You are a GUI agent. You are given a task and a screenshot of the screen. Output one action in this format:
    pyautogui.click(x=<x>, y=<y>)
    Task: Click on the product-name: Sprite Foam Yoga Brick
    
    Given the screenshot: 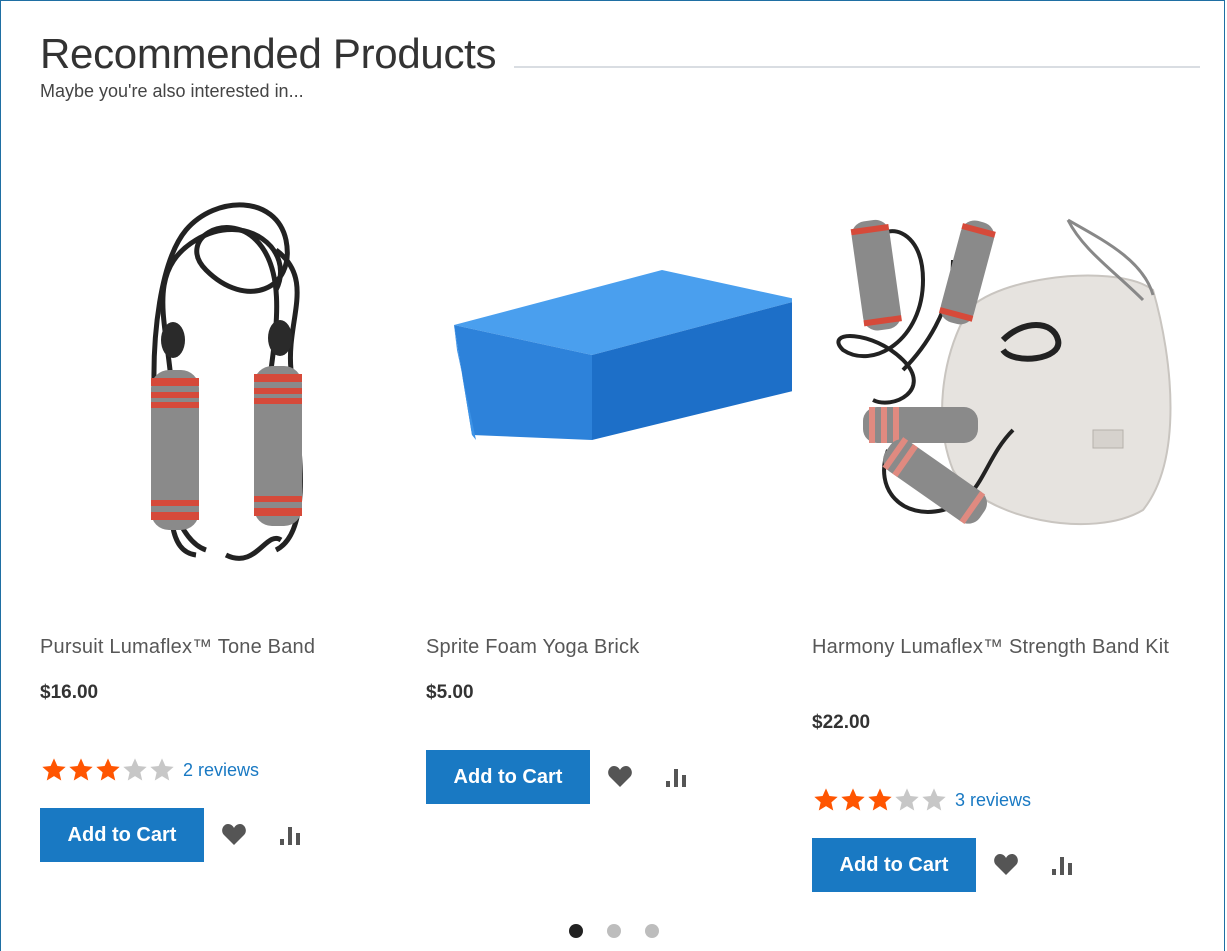 What is the action you would take?
    pyautogui.click(x=612, y=647)
    